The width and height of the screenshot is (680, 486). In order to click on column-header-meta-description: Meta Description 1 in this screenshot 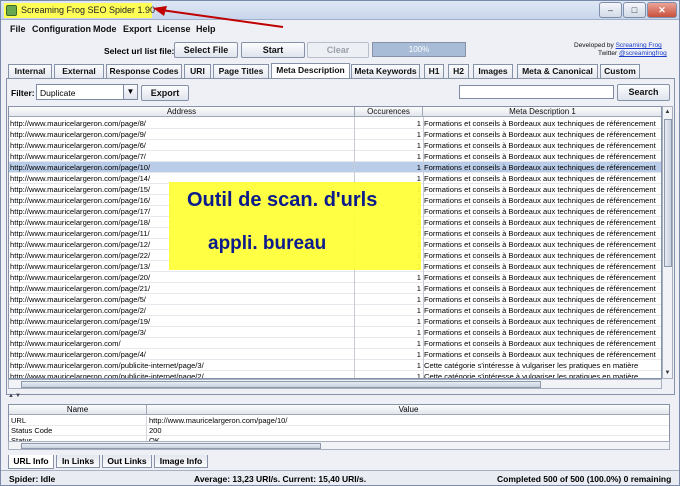, I will do `click(542, 112)`.